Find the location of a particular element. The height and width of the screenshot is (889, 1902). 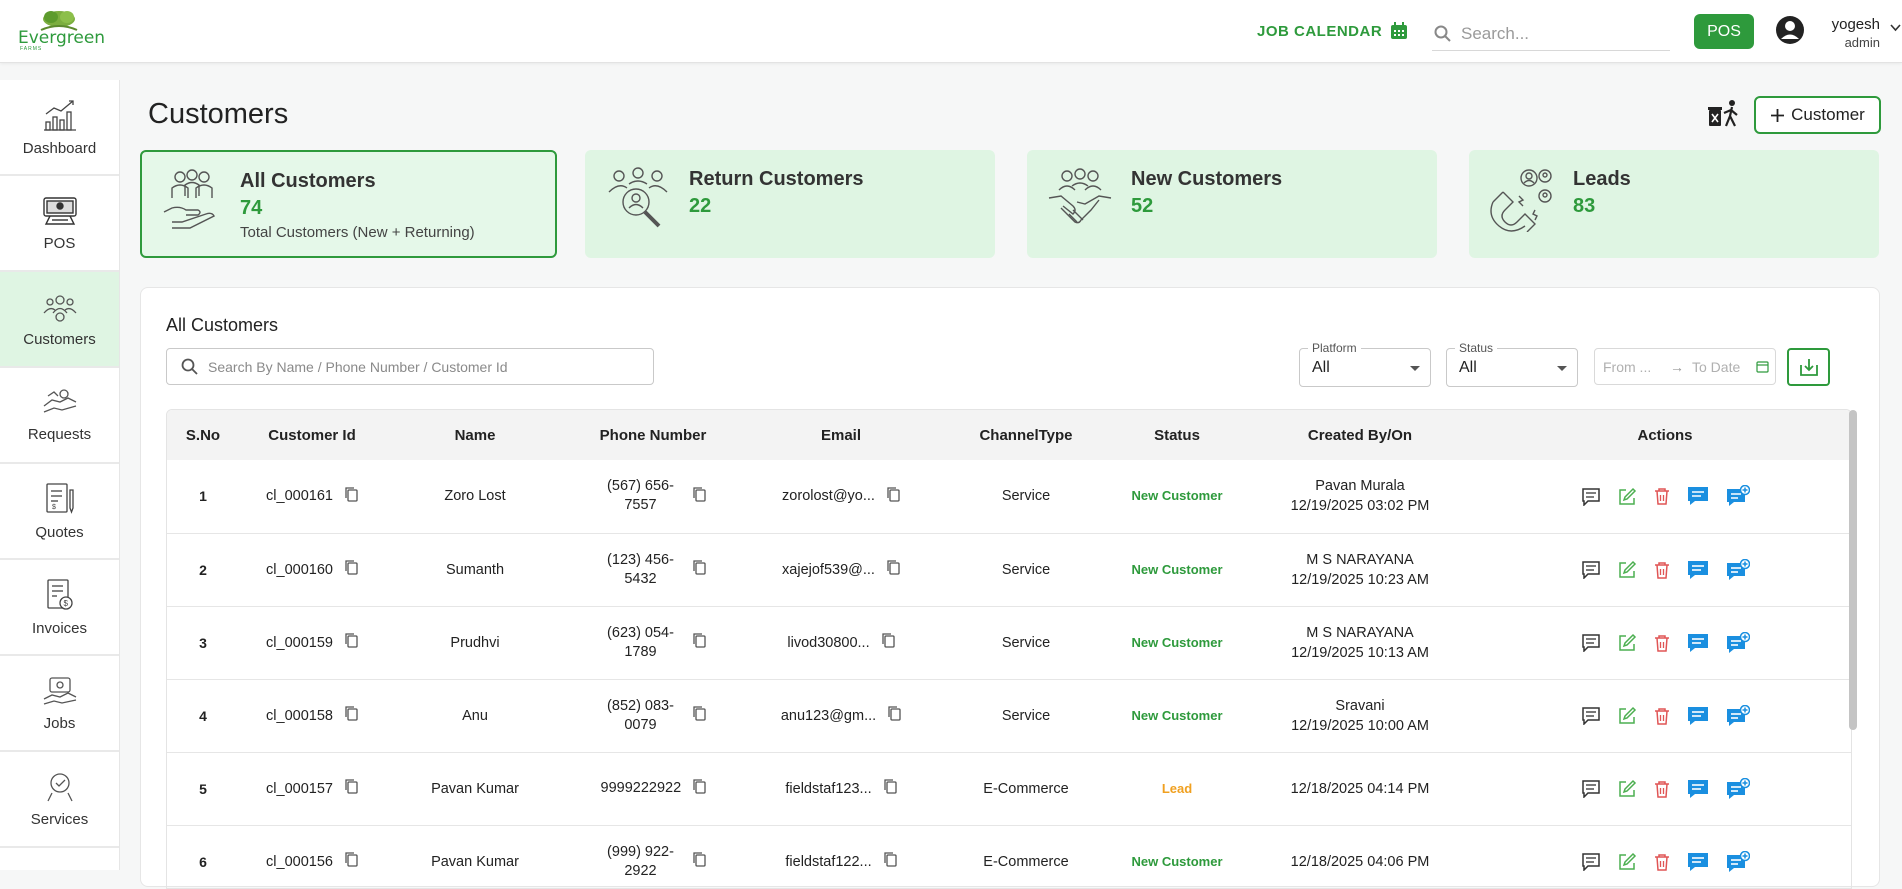

table-scrollbar is located at coordinates (1853, 570).